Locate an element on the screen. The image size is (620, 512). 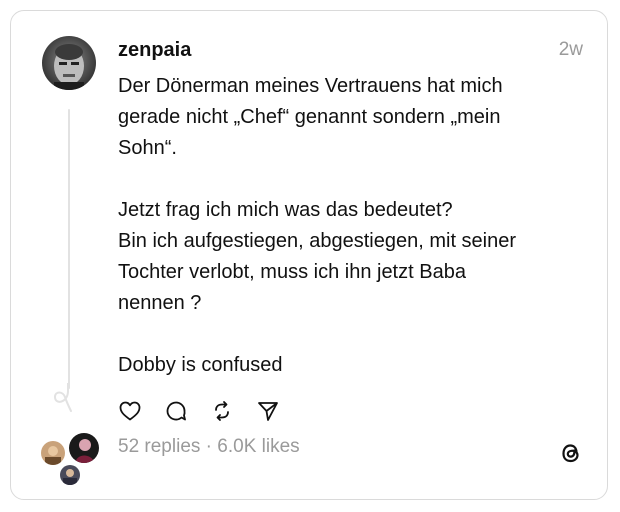
comment-icon is located at coordinates (176, 411).